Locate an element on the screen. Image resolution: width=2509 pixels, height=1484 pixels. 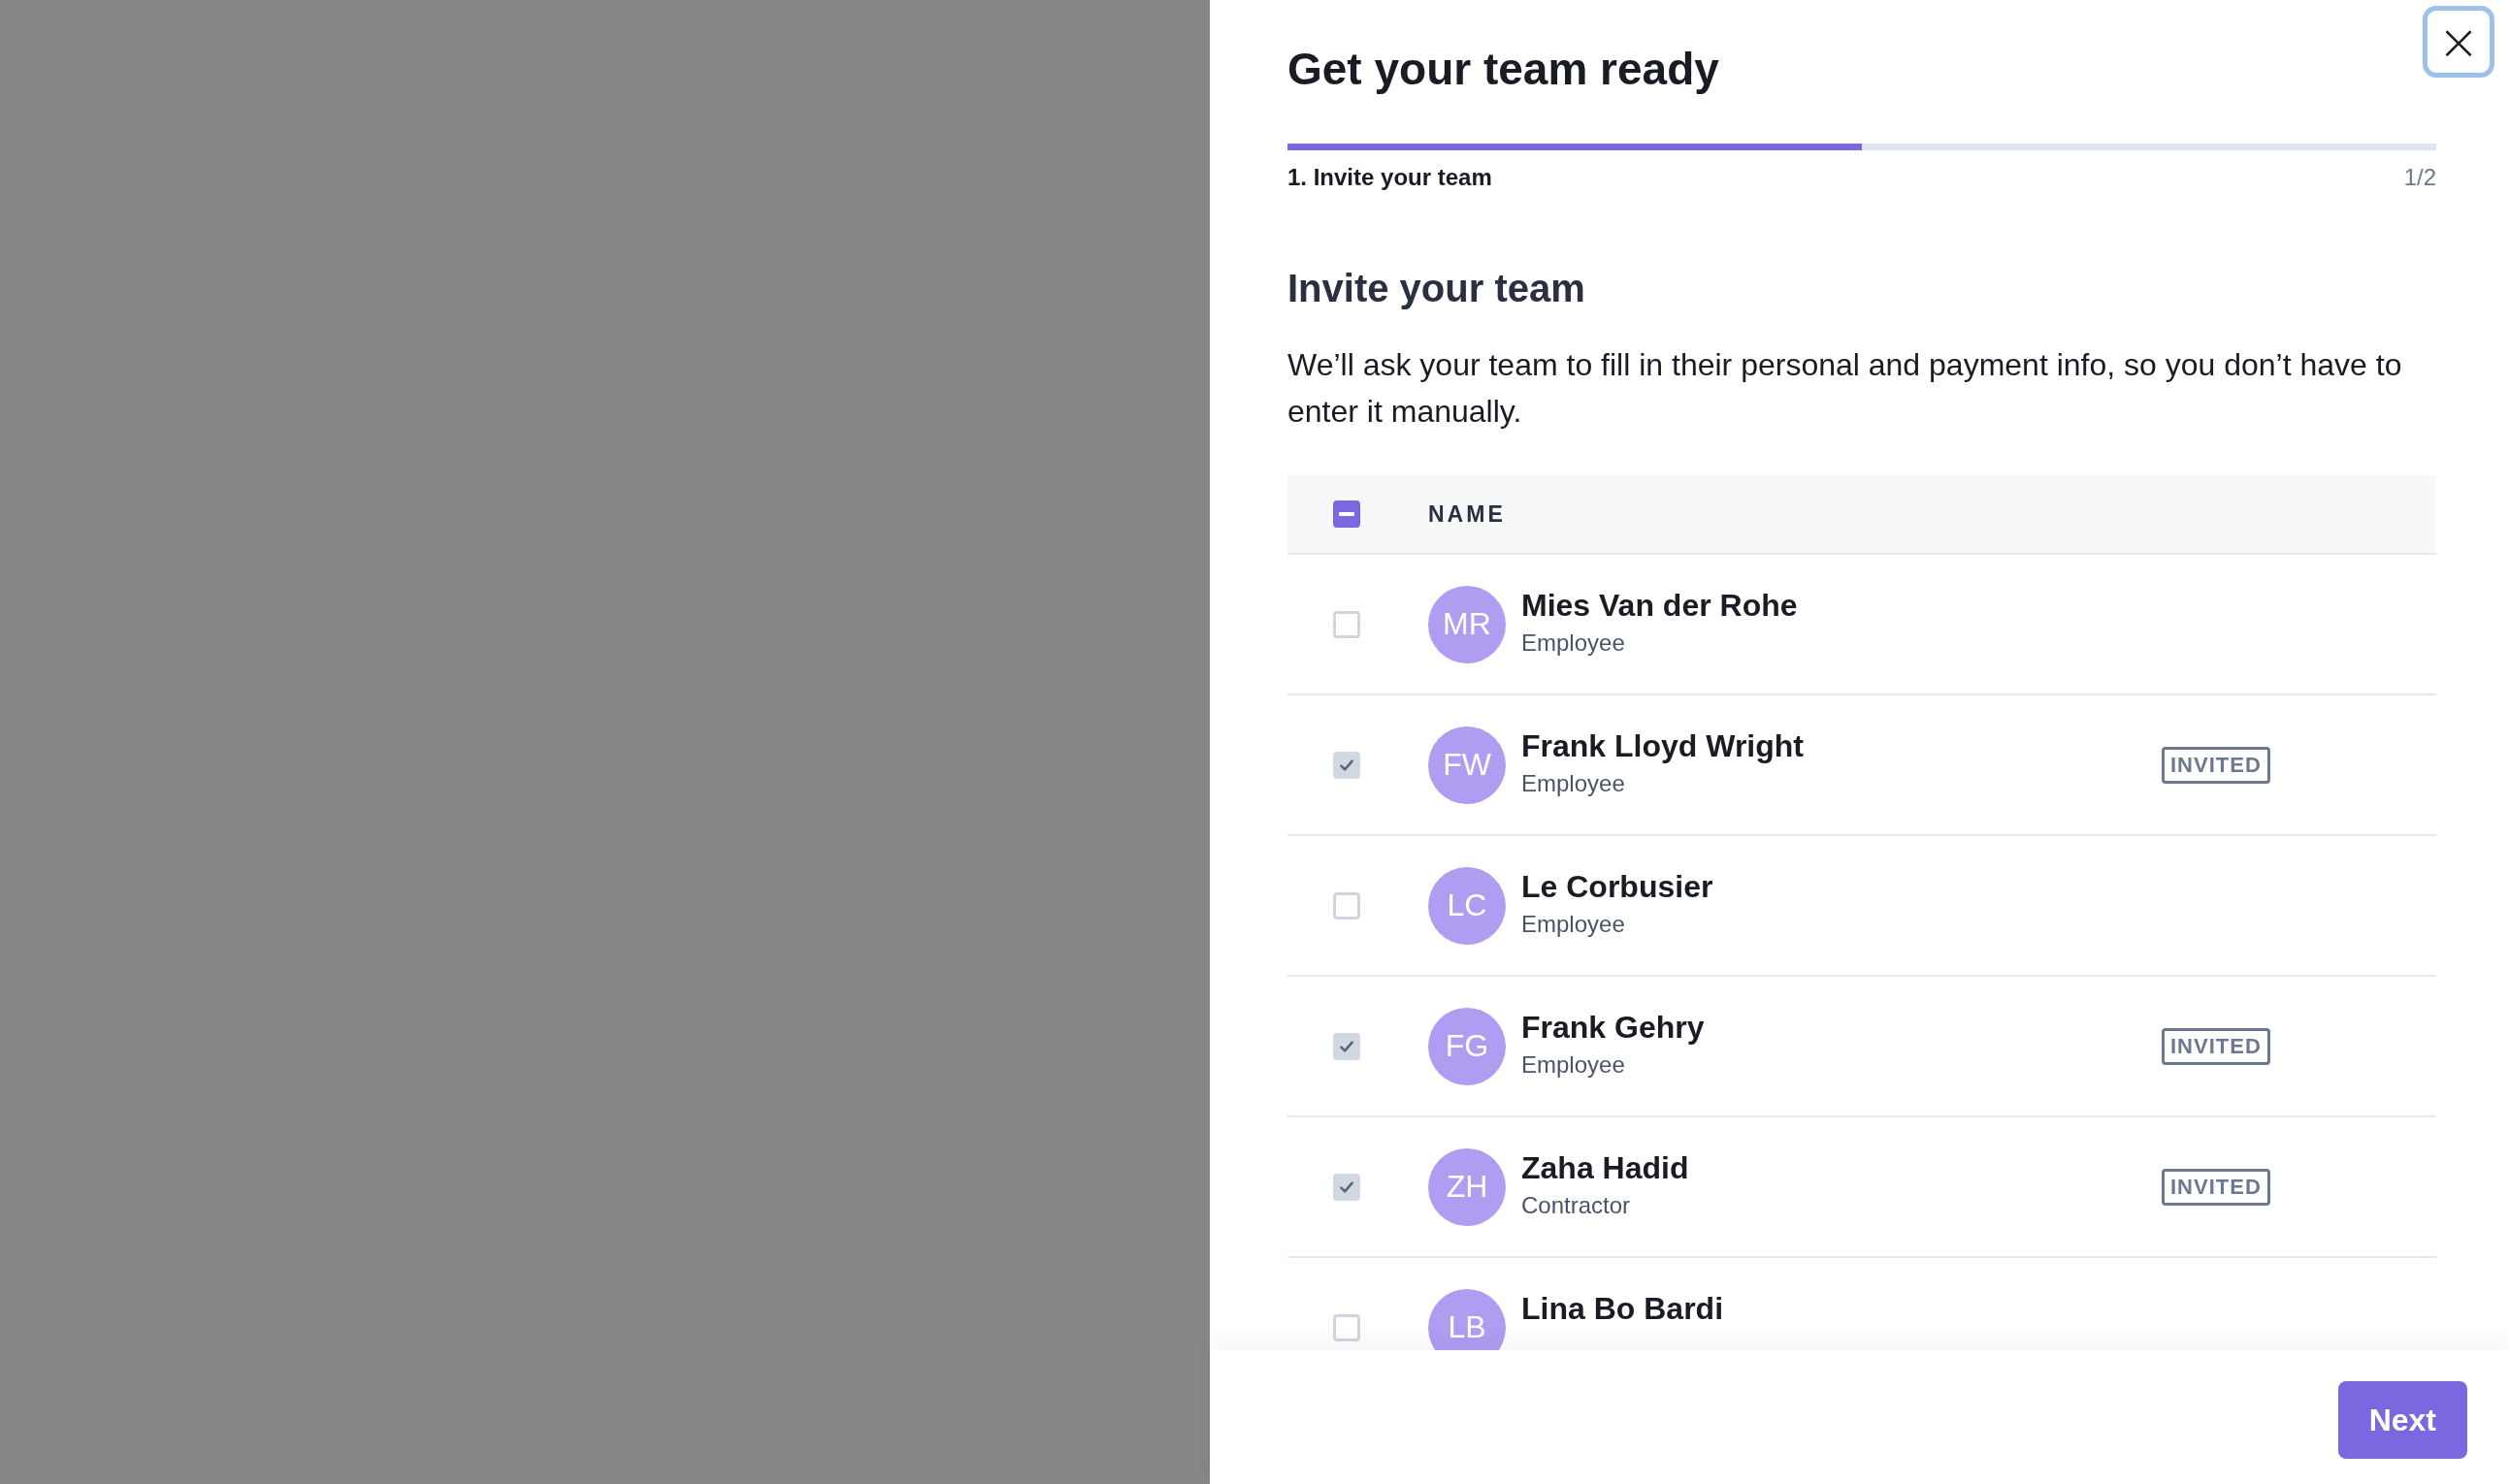
avatar: LC is located at coordinates (1467, 905).